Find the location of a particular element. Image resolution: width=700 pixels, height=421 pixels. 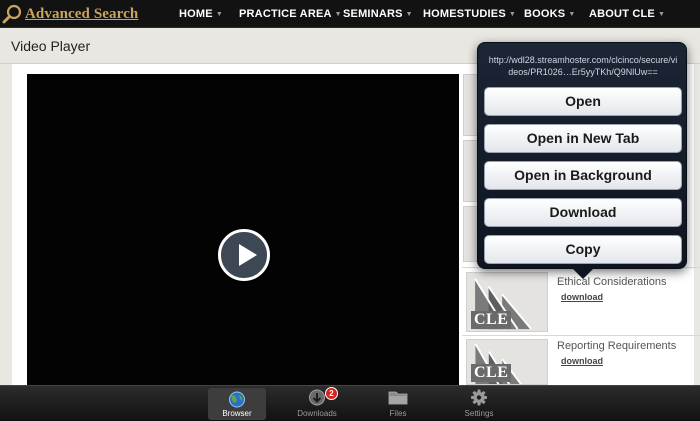

tab-label: Browser is located at coordinates (237, 413).